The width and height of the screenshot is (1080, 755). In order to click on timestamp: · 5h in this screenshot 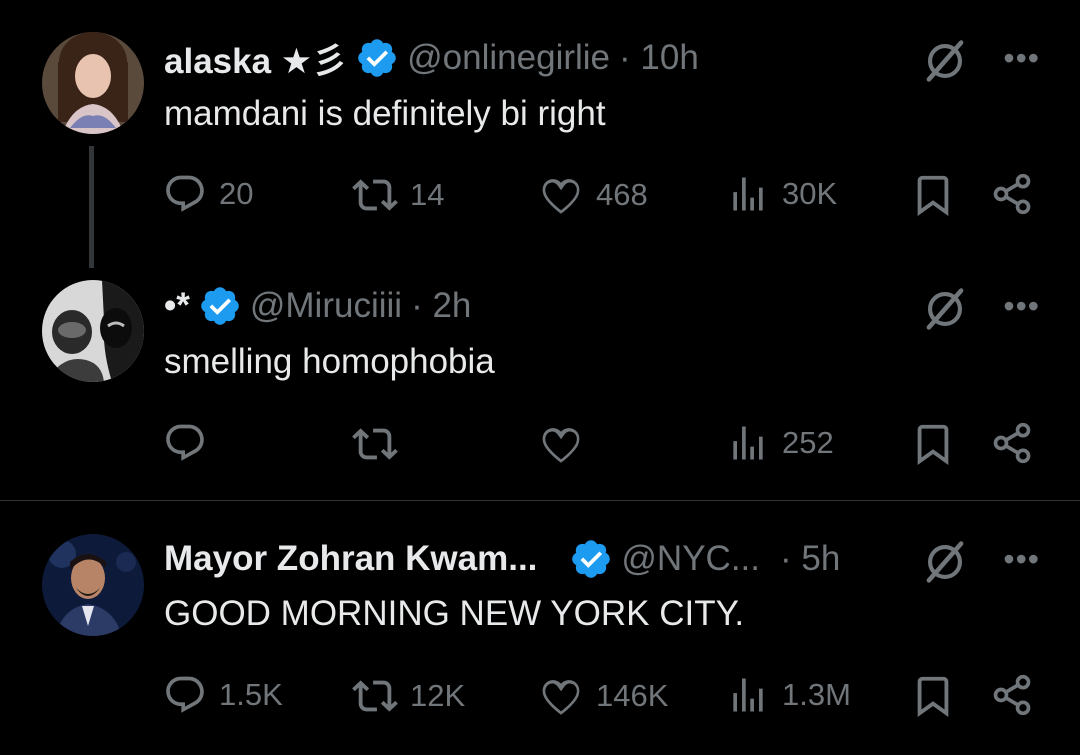, I will do `click(810, 559)`.